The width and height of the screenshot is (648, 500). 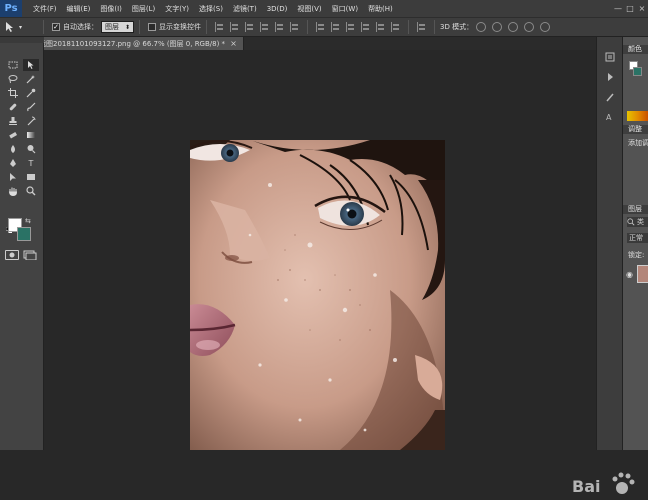 I want to click on adjustments-add-label: 添加调, so click(x=638, y=143).